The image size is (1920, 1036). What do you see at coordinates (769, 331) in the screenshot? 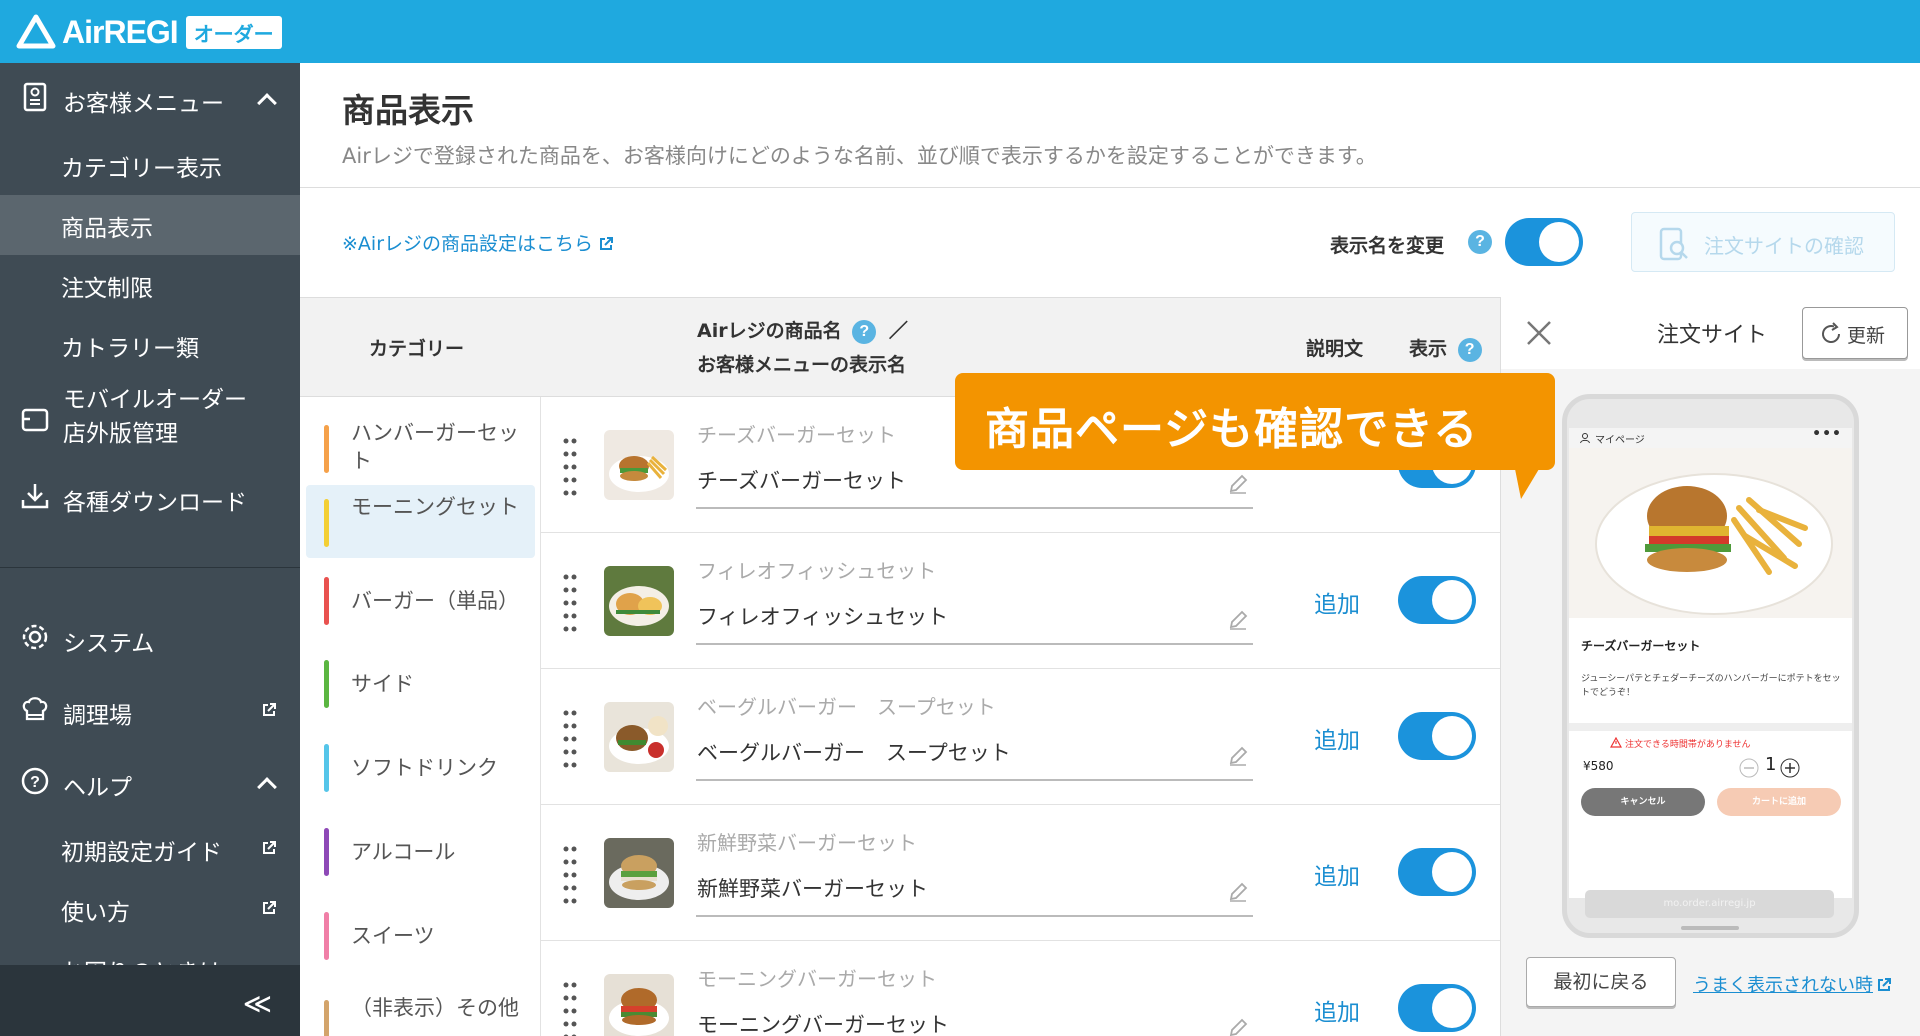
I see `product-header-line1: Airレジの商品名` at bounding box center [769, 331].